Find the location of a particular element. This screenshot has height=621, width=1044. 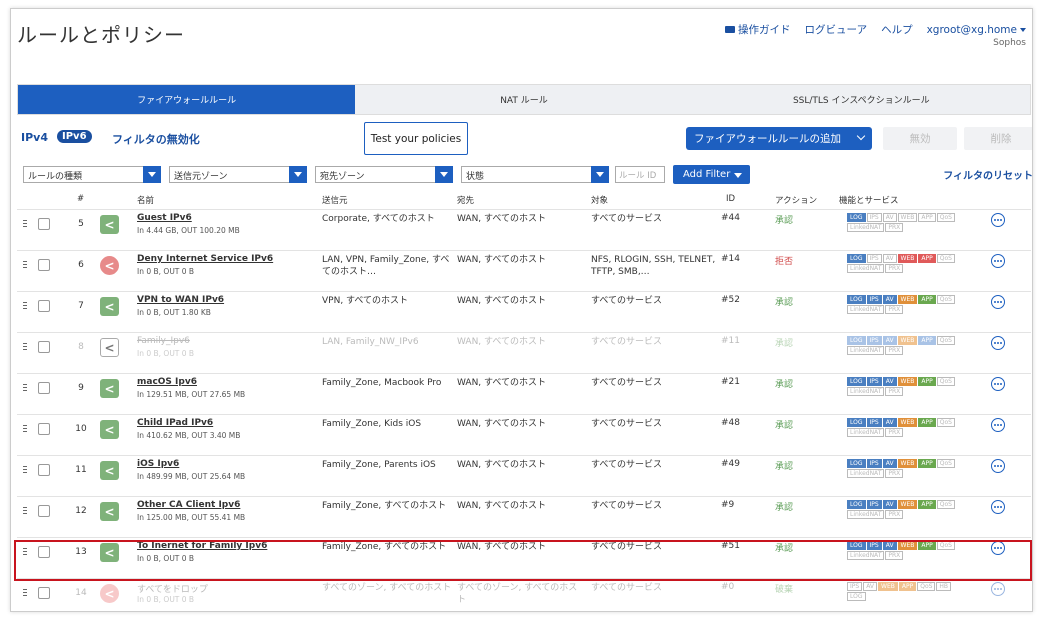

rule-traffic: In 410.62 MB, OUT 3.40 MB is located at coordinates (189, 435).